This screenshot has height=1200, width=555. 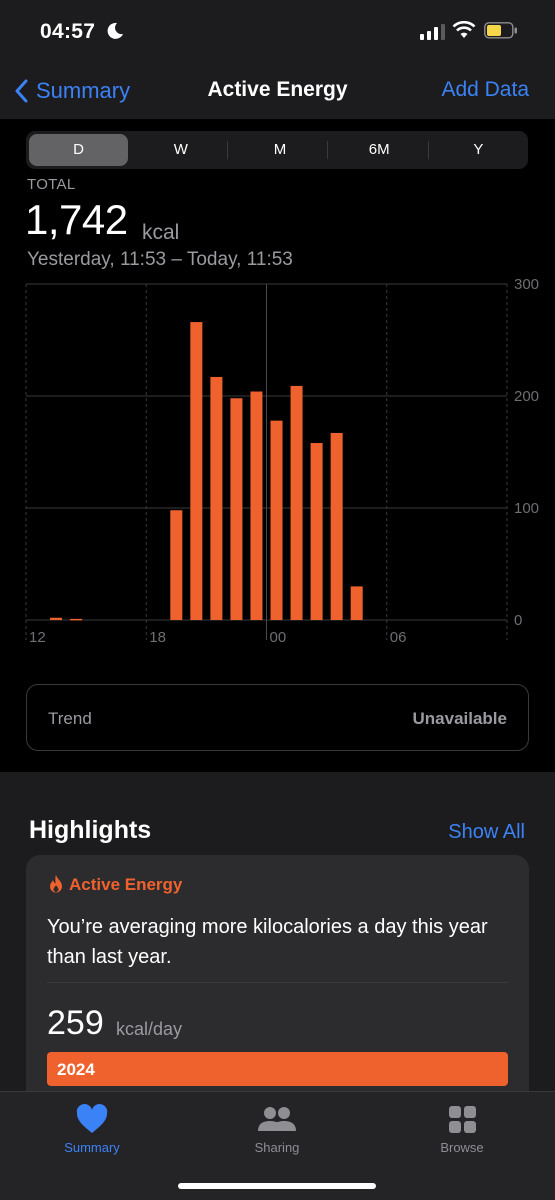 I want to click on y-tick-label: 100, so click(x=526, y=508).